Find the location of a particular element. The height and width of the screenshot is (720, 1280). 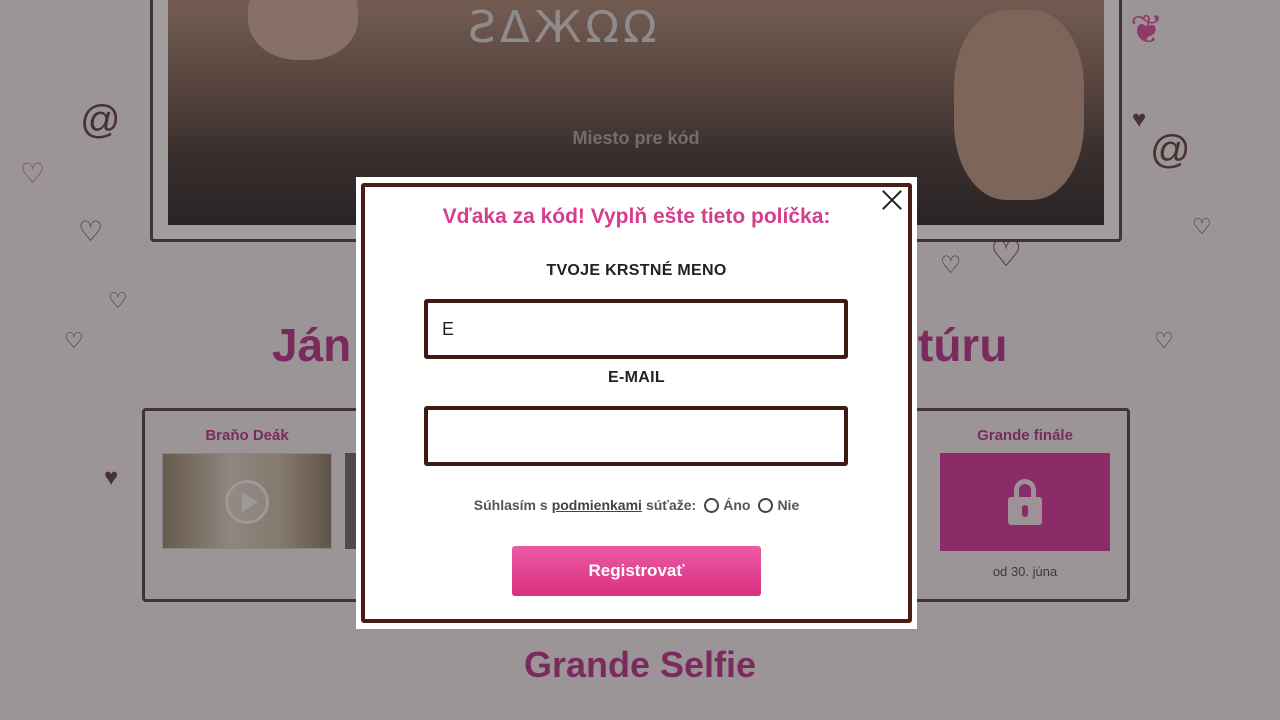

register-button: Registrovať is located at coordinates (636, 571).